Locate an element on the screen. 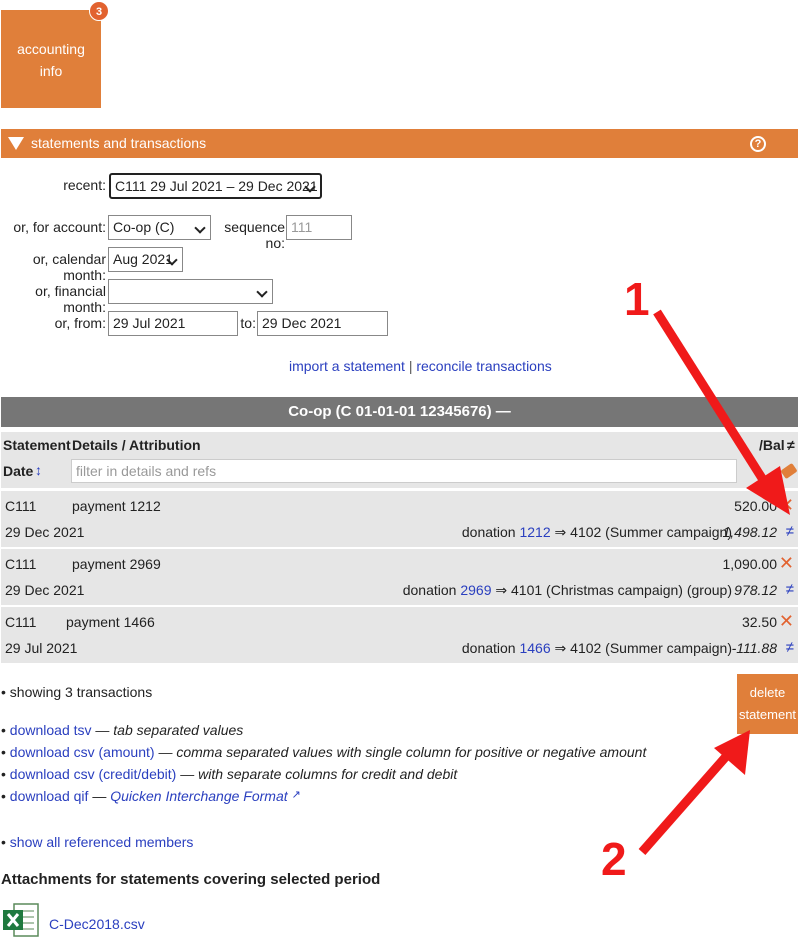 The height and width of the screenshot is (952, 802). column-statement: Statement is located at coordinates (37, 445).